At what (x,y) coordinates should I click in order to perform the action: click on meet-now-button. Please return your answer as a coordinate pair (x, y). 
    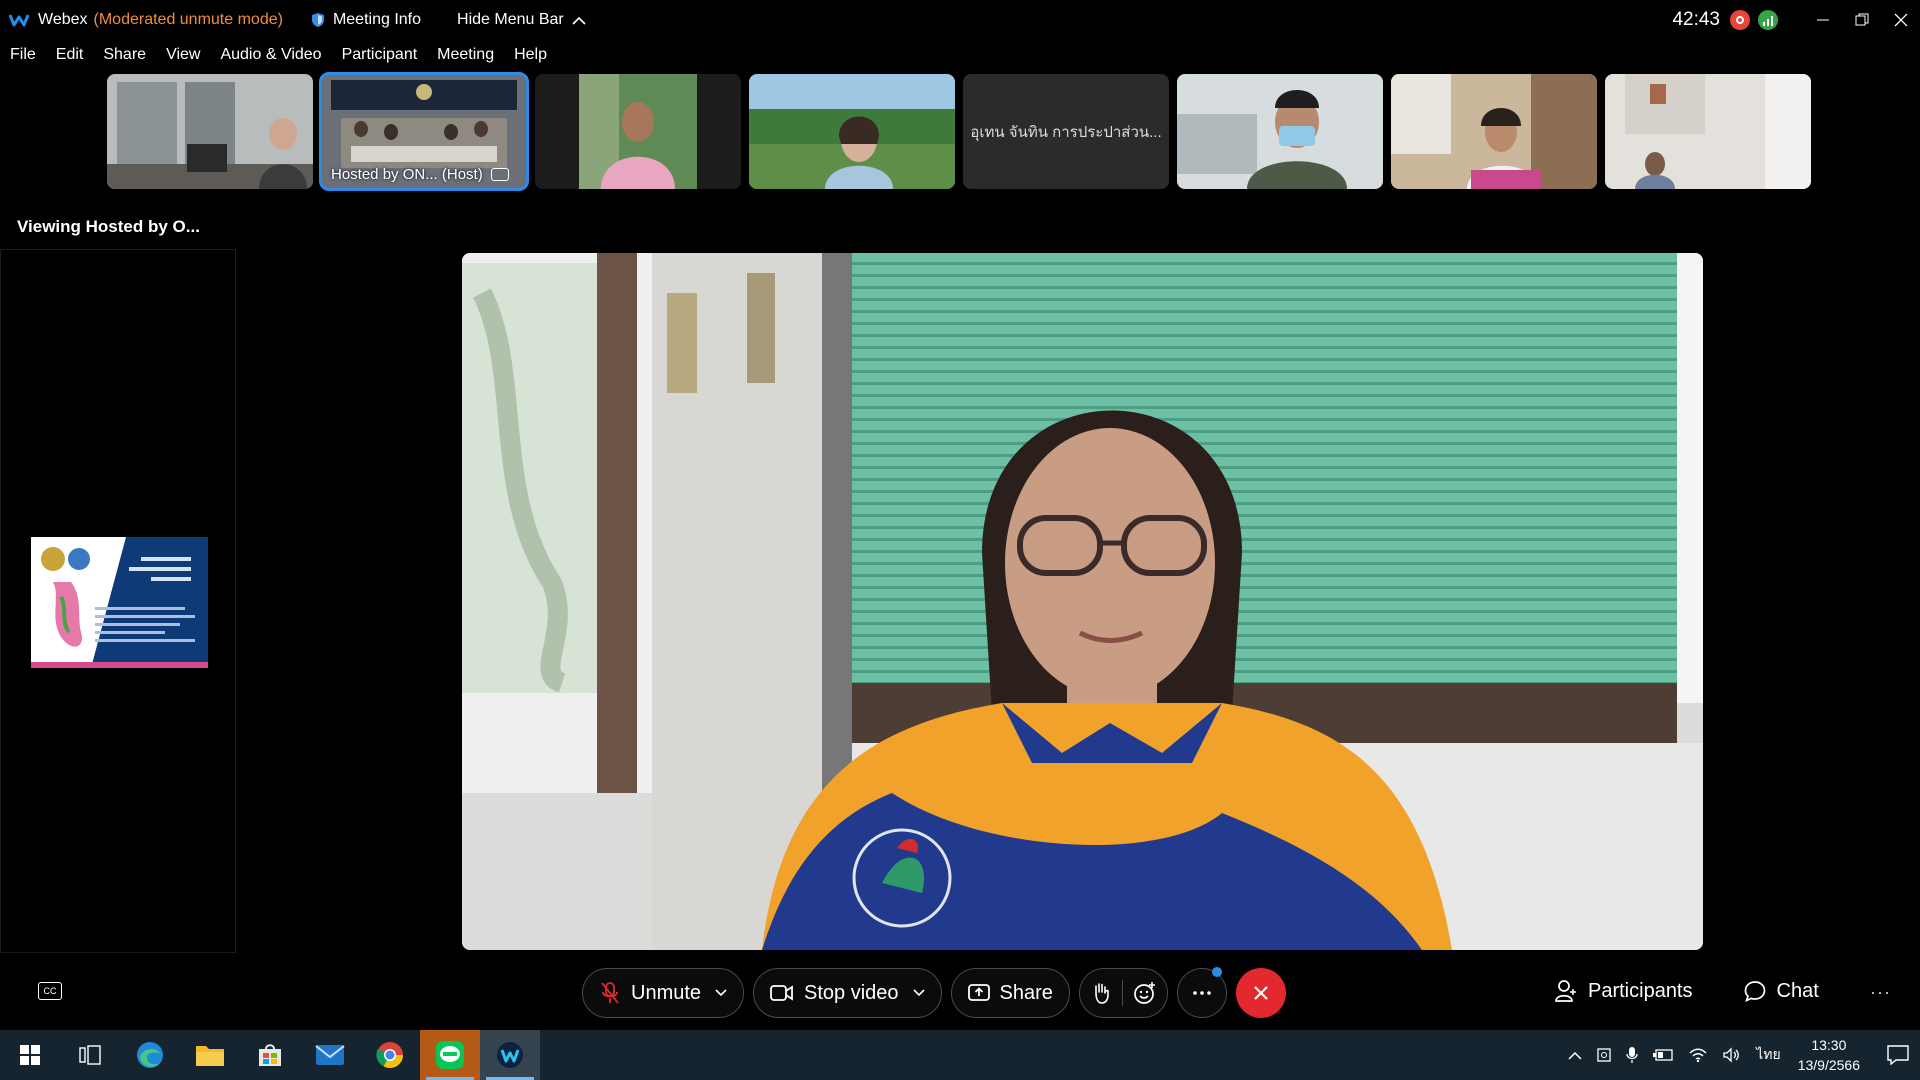
    Looking at the image, I should click on (1604, 1055).